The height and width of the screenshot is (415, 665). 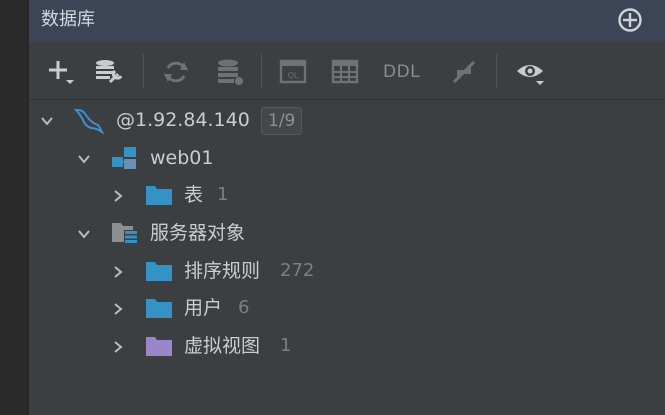 What do you see at coordinates (297, 270) in the screenshot?
I see `collations-count: 272` at bounding box center [297, 270].